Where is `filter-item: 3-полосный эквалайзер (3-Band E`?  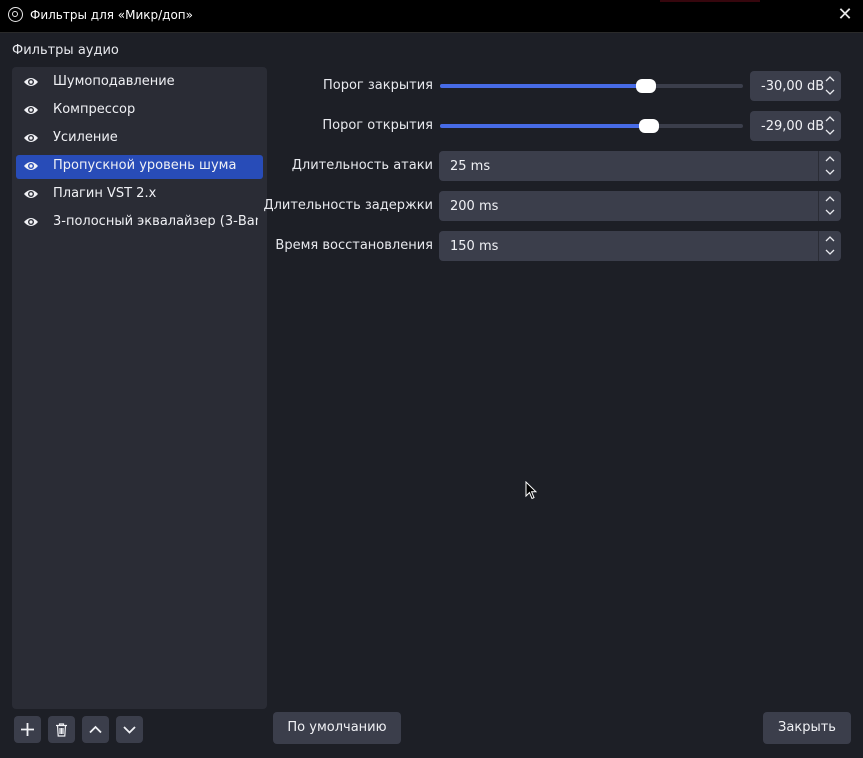
filter-item: 3-полосный эквалайзер (3-Band E is located at coordinates (139, 223).